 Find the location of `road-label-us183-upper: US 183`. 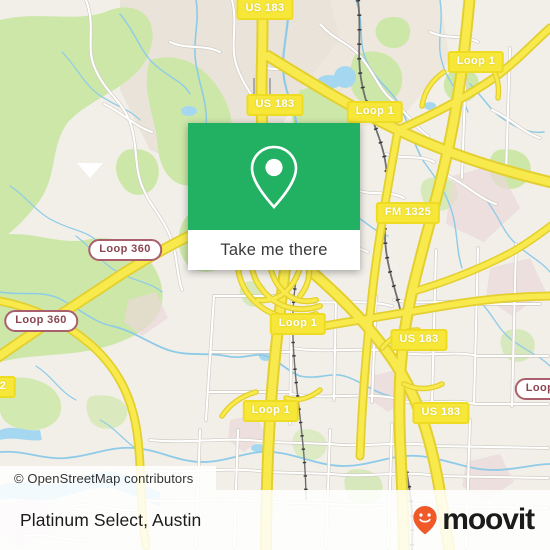

road-label-us183-upper: US 183 is located at coordinates (275, 105).